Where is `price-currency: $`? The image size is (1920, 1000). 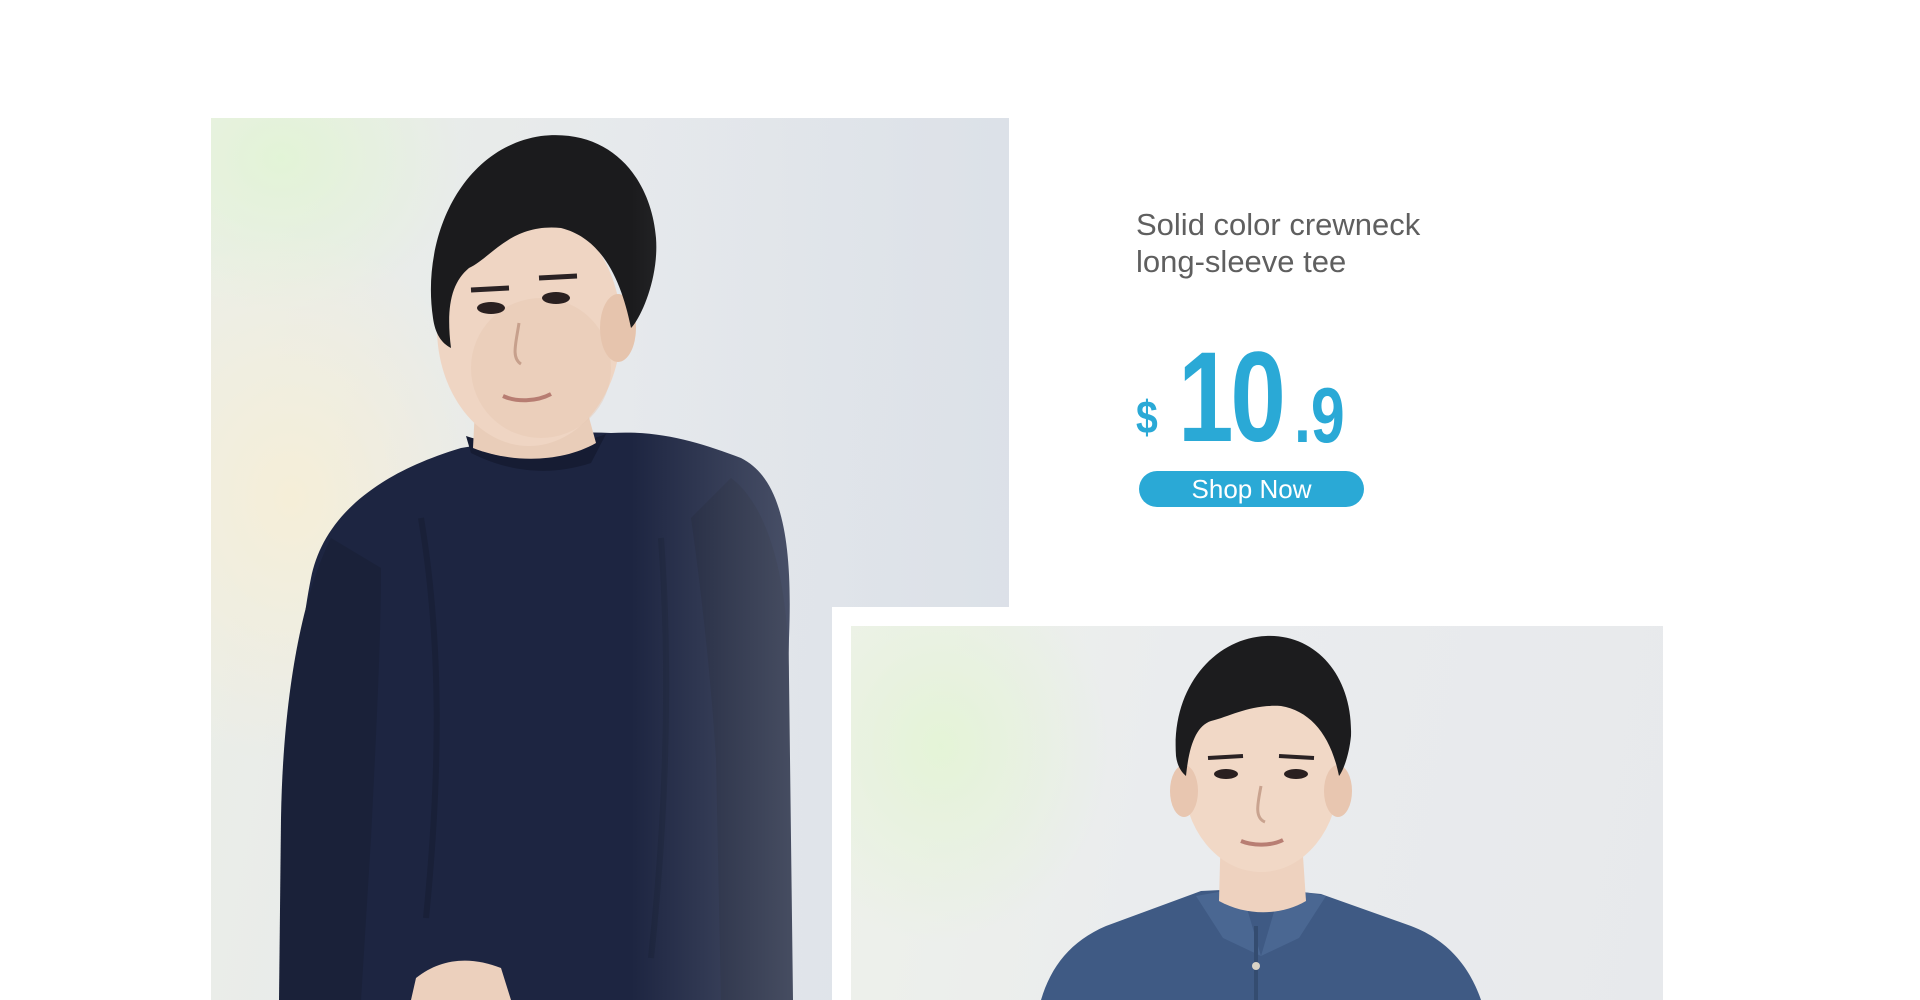 price-currency: $ is located at coordinates (1147, 417).